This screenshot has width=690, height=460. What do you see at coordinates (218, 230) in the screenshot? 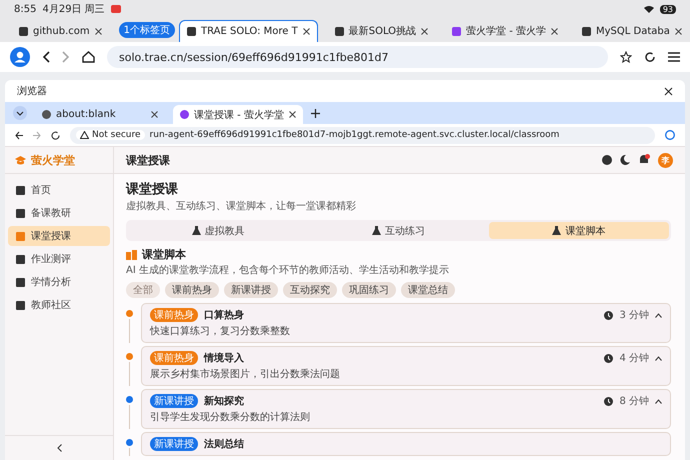
I see `content-tab: 虚拟教具` at bounding box center [218, 230].